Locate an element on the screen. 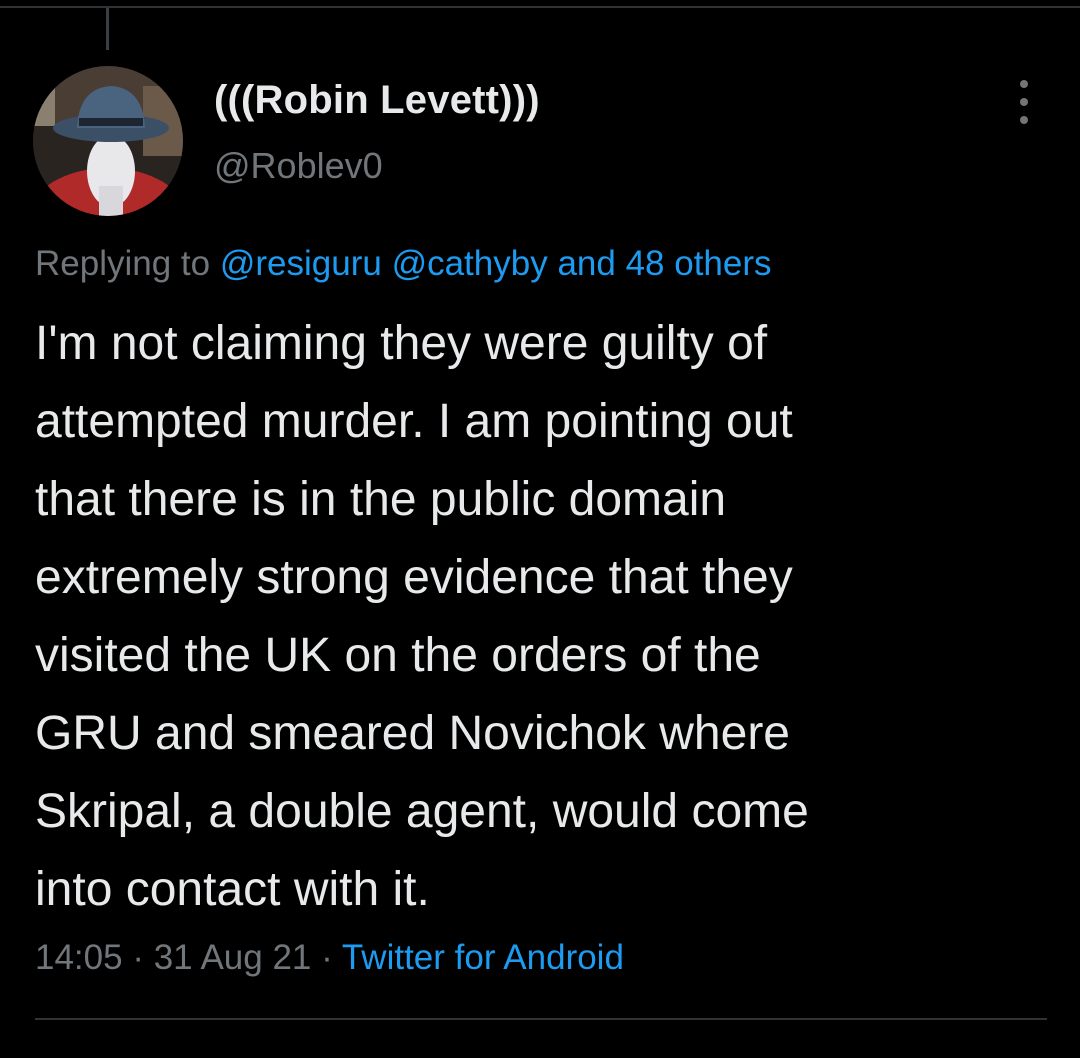 The width and height of the screenshot is (1080, 1058). tweet-source-link: Twitter for Android is located at coordinates (483, 957).